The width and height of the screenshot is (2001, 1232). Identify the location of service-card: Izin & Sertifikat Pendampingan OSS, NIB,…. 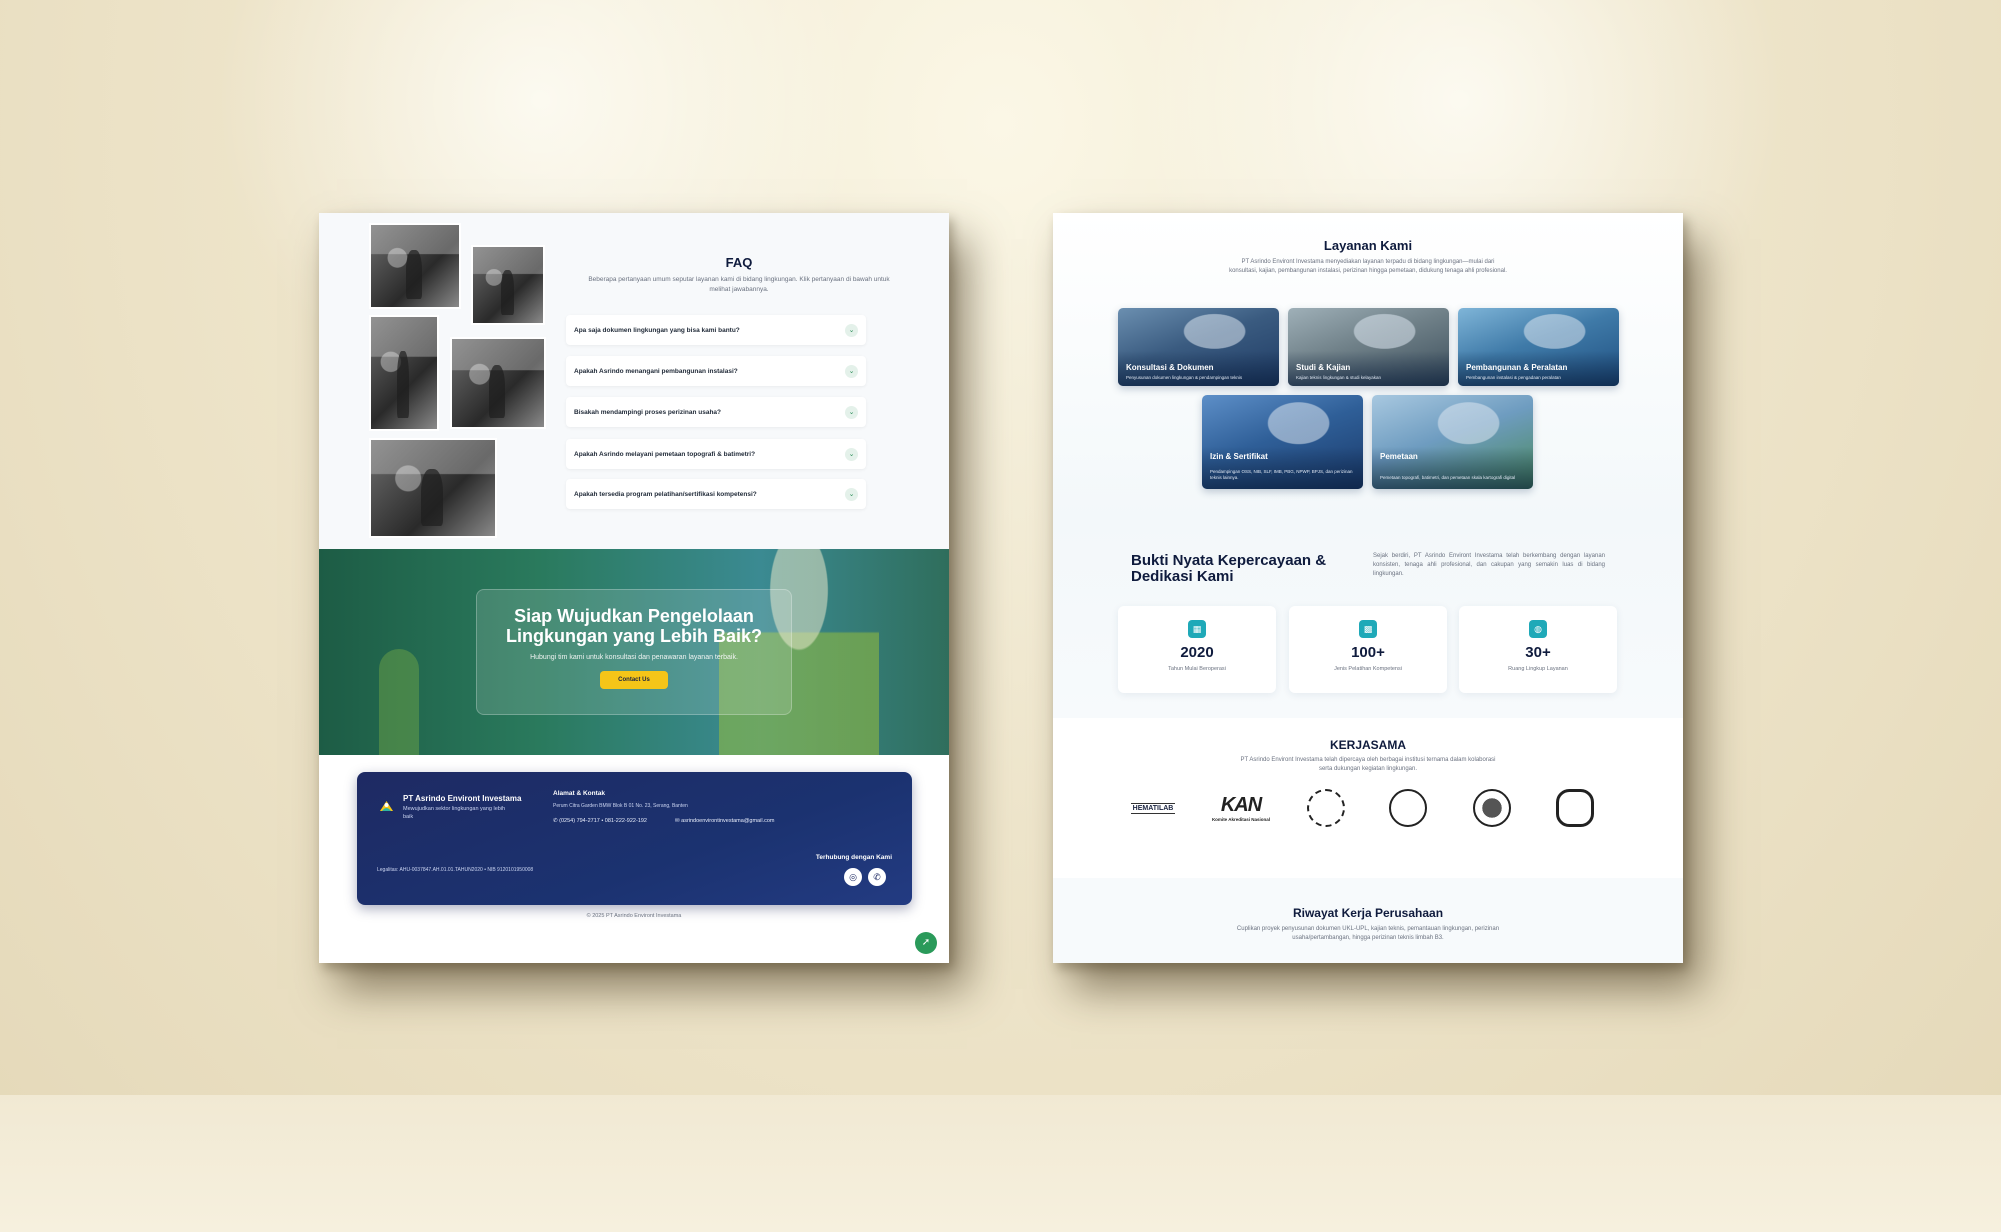
(1282, 442).